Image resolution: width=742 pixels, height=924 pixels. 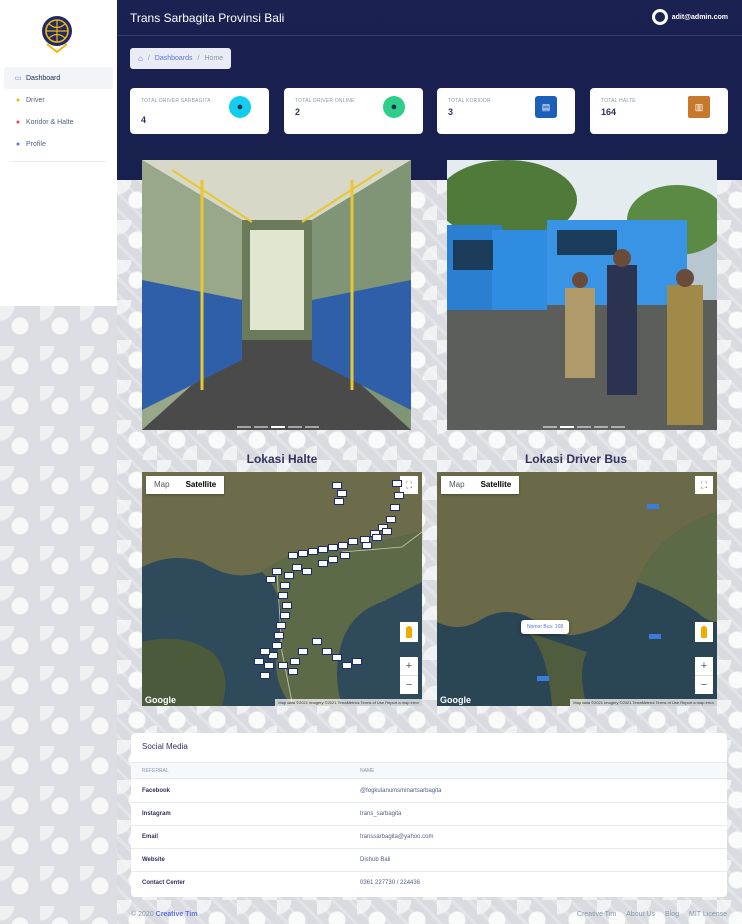 I want to click on fullscreen-icon: ⛶, so click(x=704, y=485).